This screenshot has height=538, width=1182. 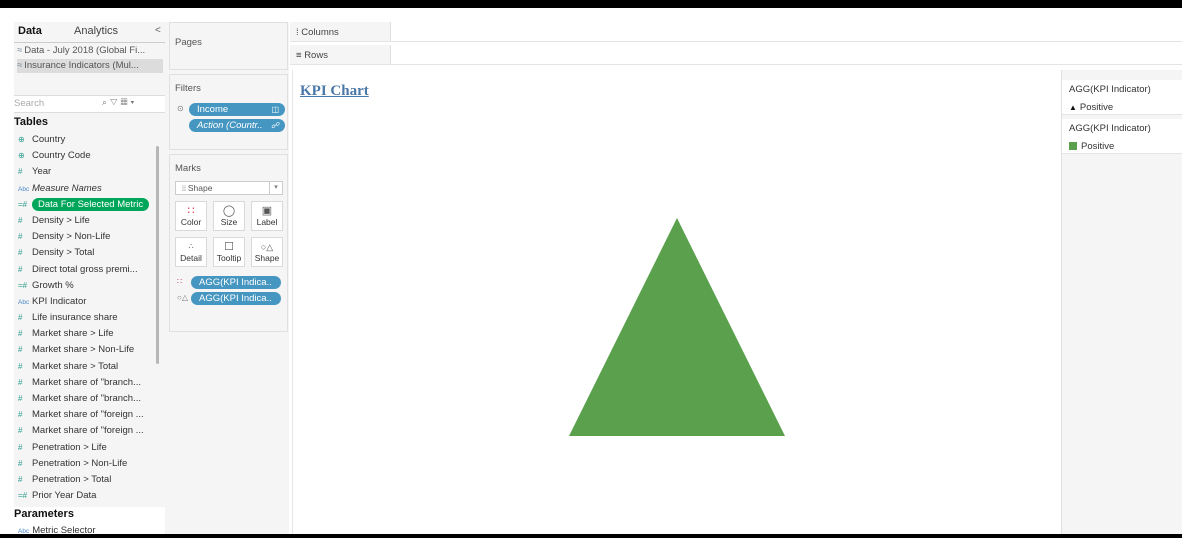 I want to click on field-search-bar: ⌕▽▦▾, so click(x=89, y=104).